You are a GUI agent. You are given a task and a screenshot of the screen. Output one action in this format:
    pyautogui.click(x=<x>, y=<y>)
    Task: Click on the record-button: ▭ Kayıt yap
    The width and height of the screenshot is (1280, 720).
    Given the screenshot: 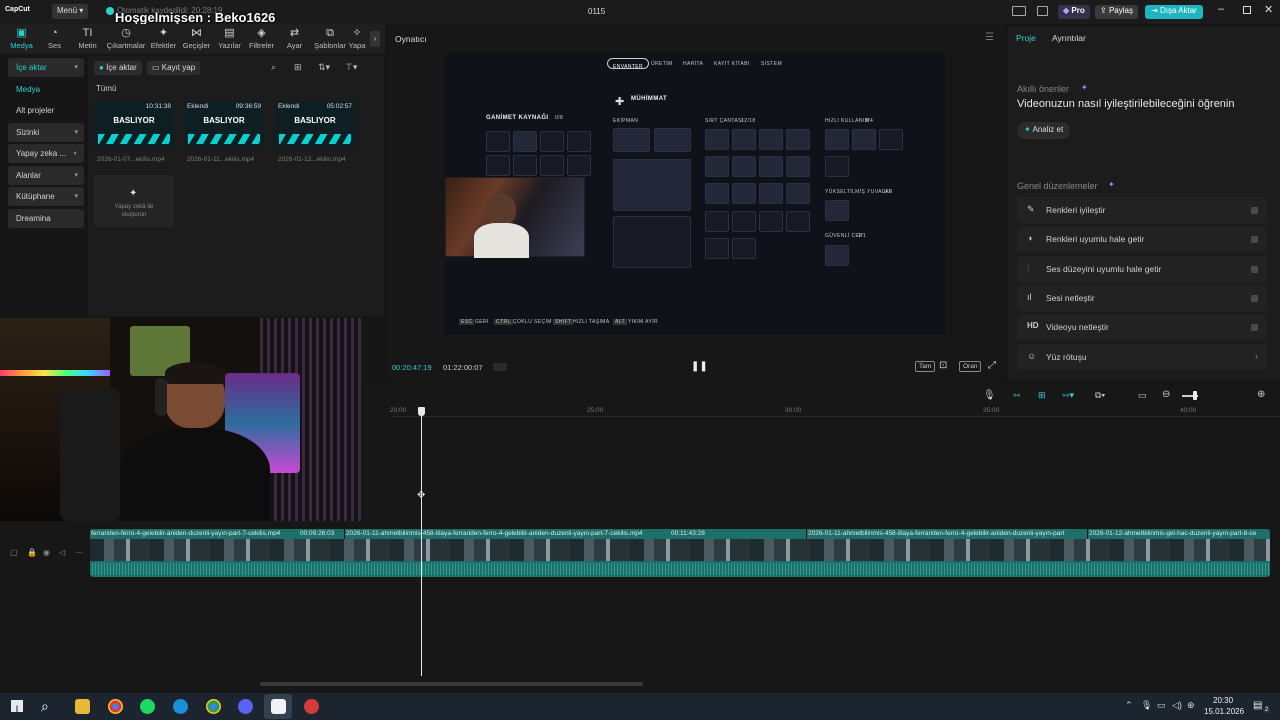 What is the action you would take?
    pyautogui.click(x=174, y=68)
    